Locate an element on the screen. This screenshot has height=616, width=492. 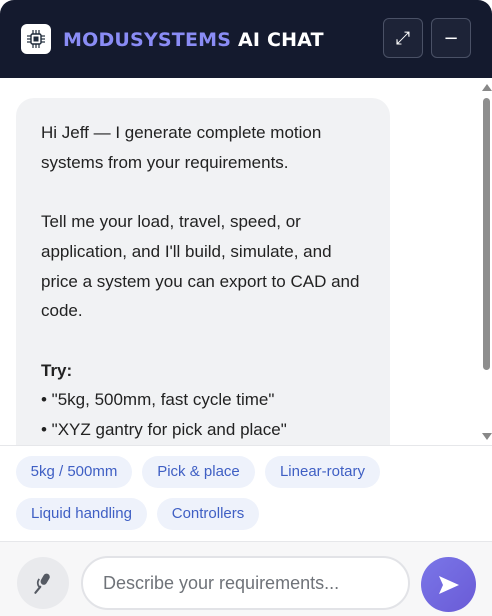
send-button is located at coordinates (448, 584).